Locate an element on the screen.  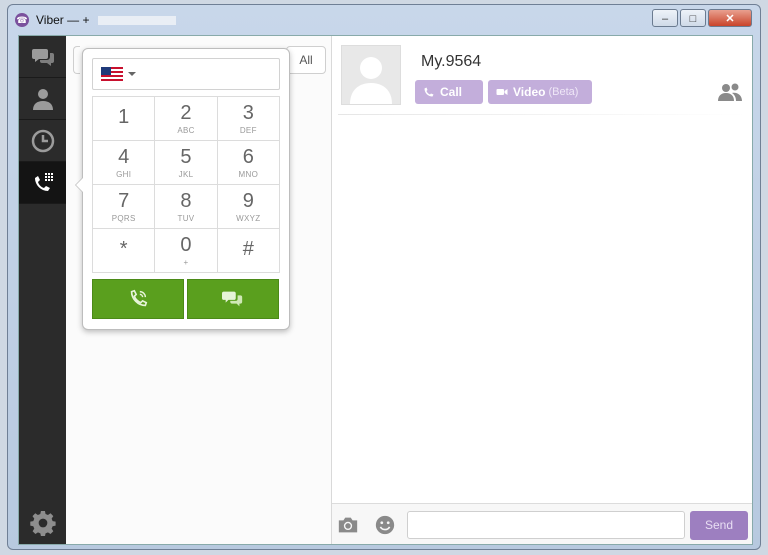
dialpad-key-digit: 6 is located at coordinates (248, 156).